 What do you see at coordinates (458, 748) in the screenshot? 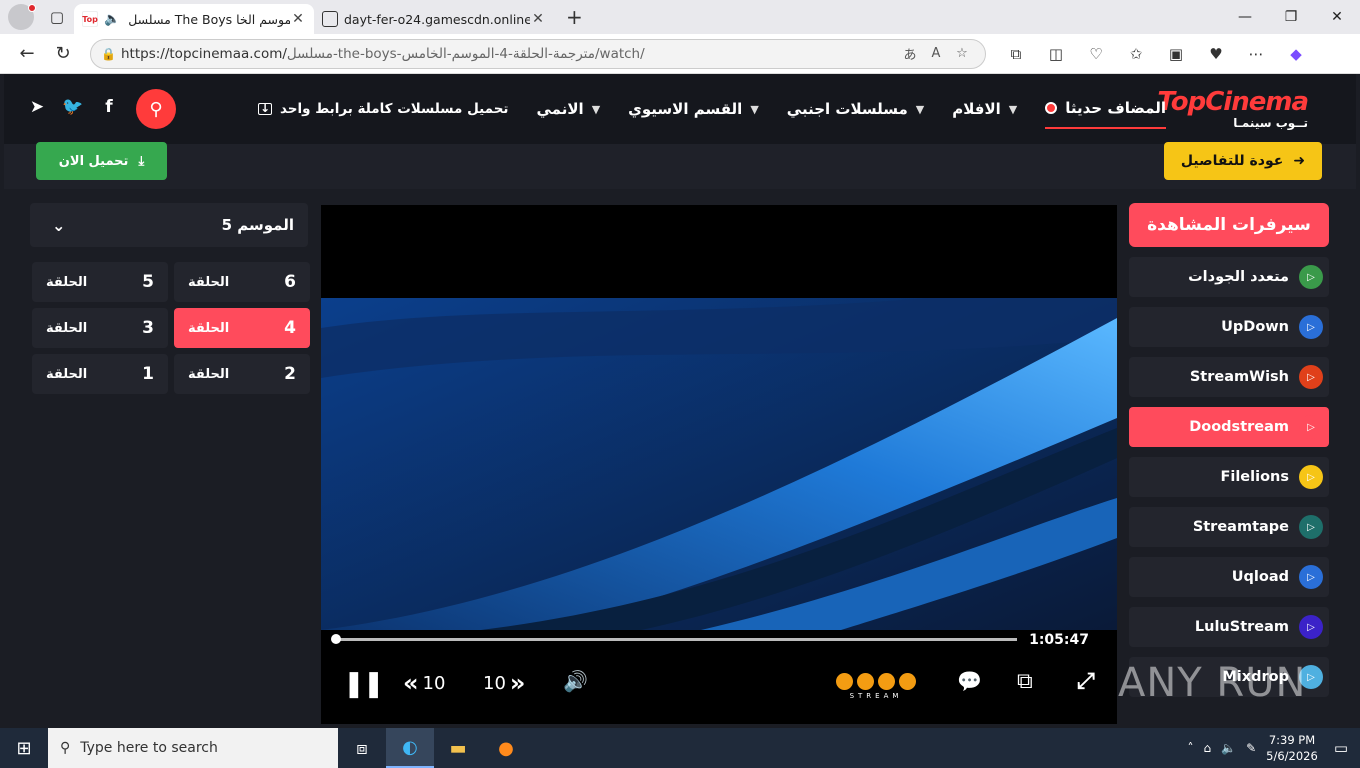
I see `file-explorer-icon: ▬` at bounding box center [458, 748].